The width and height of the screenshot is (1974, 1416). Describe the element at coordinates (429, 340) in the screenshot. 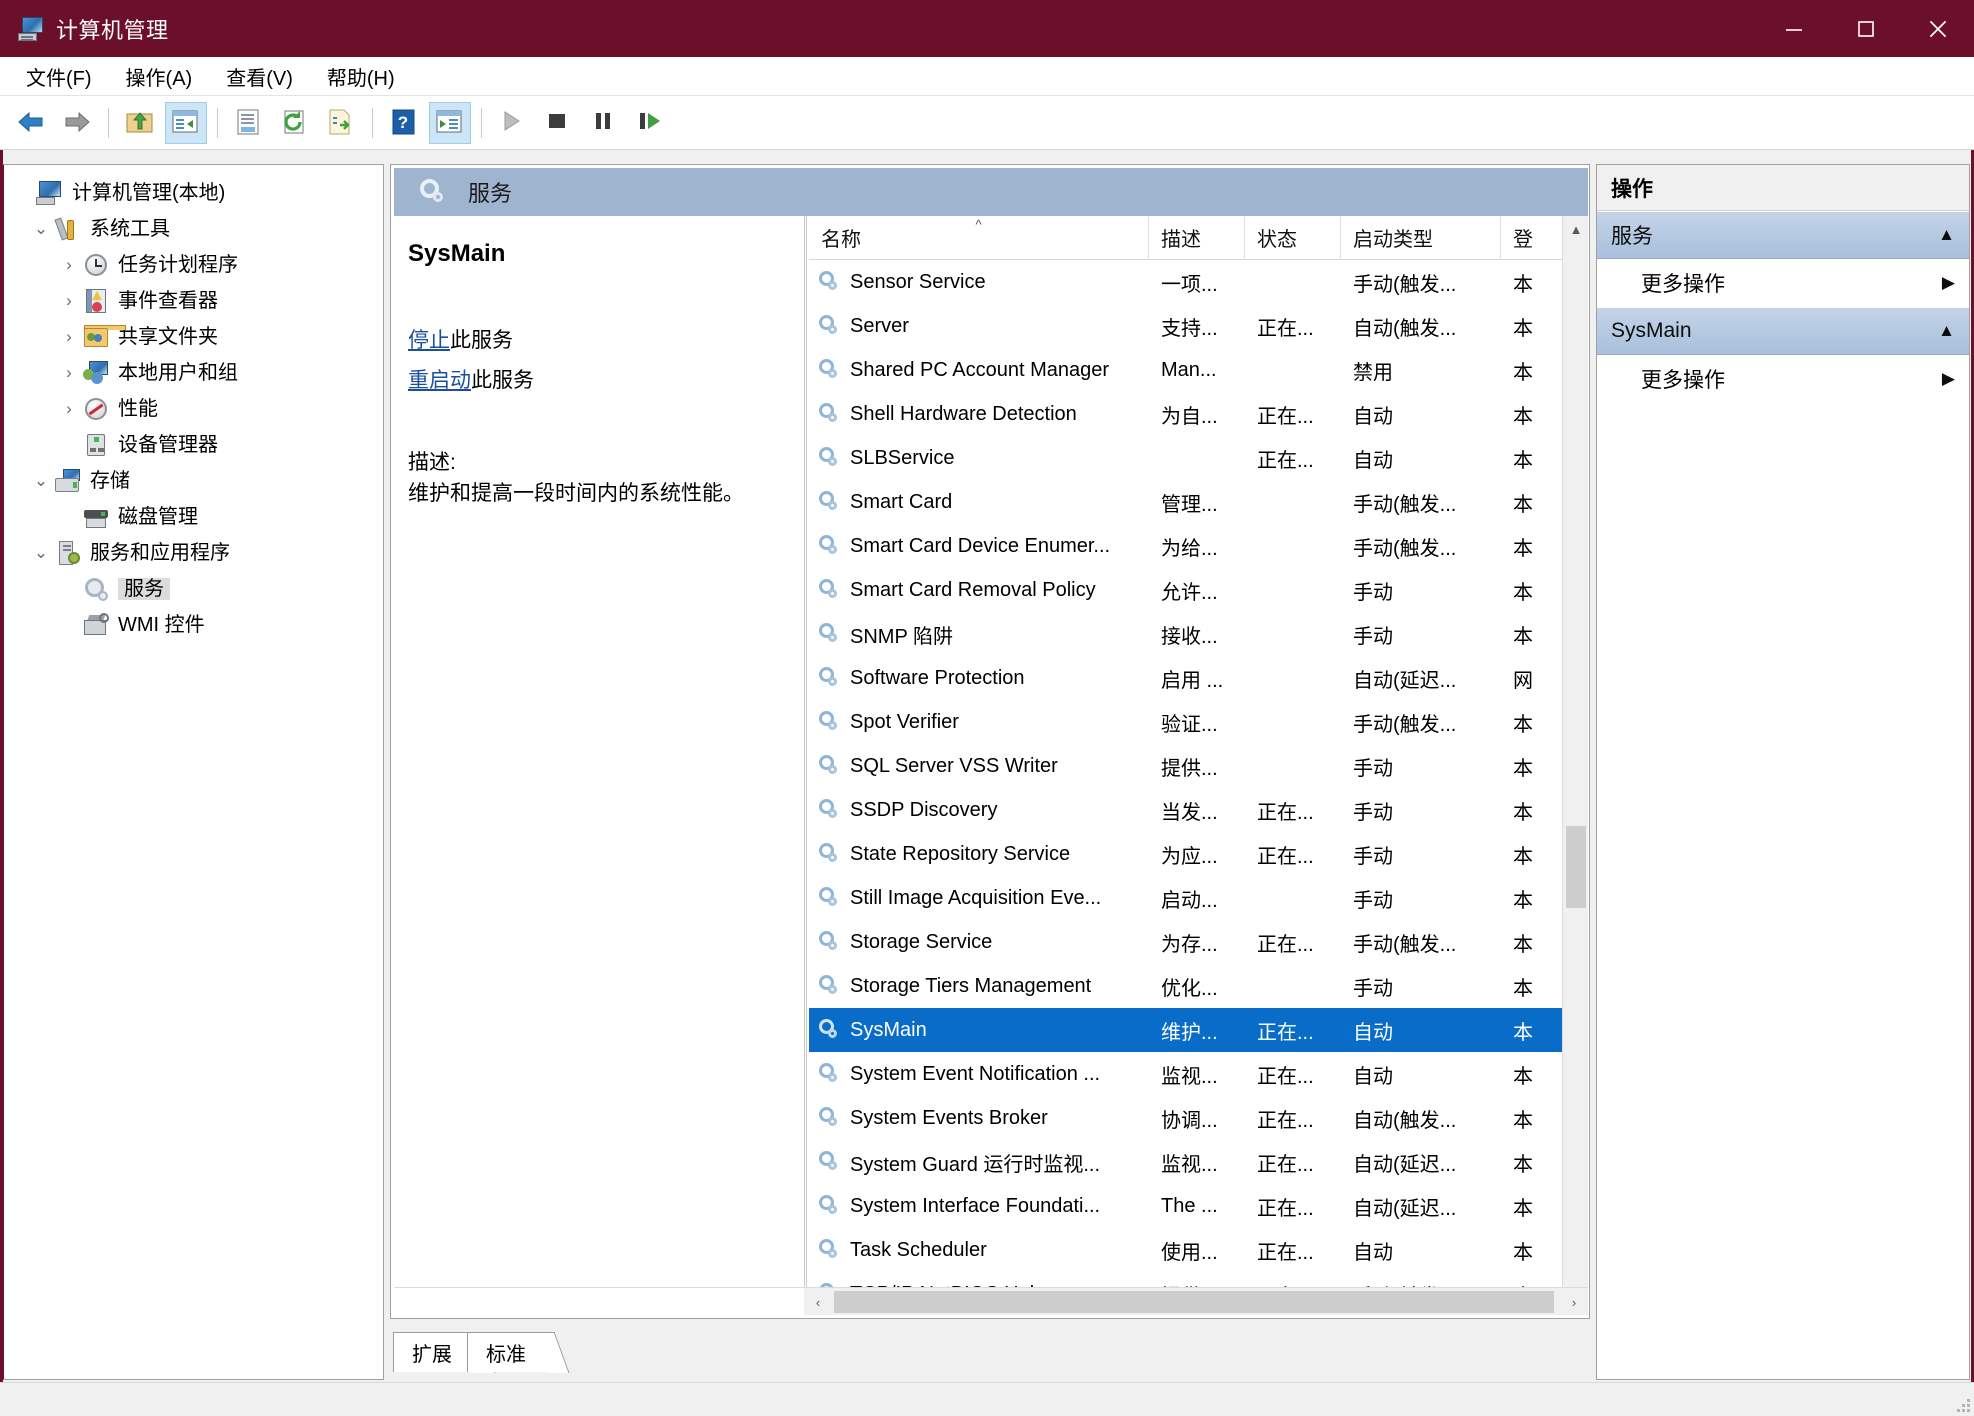

I see `stop-service-link: 停止` at that location.